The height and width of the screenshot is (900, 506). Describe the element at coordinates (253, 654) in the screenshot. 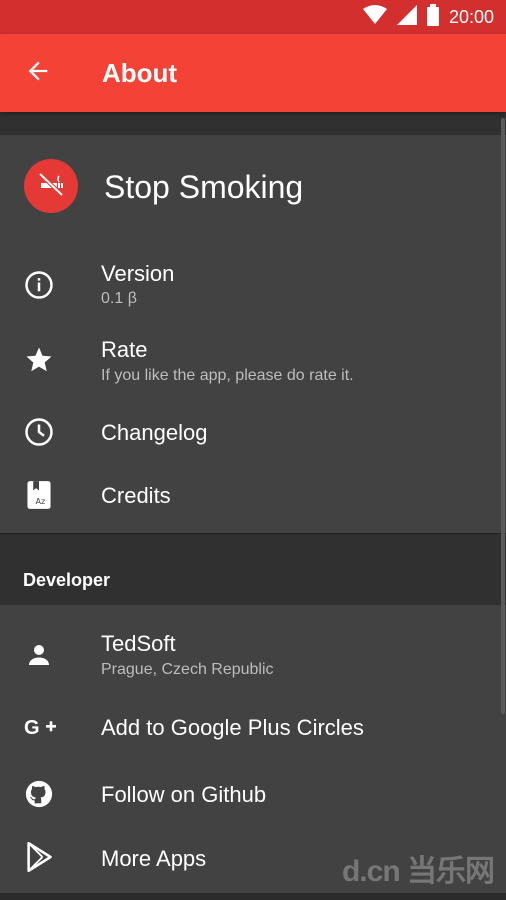

I see `developer-row: TedSoft Prague, Czech Republic` at that location.